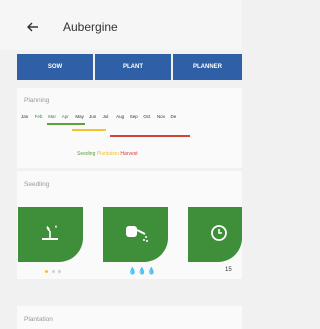  I want to click on page-title: Aubergine, so click(90, 27).